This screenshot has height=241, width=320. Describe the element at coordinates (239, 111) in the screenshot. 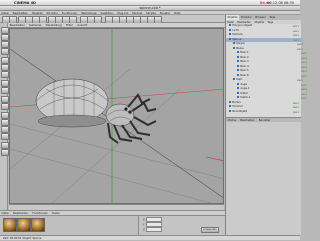

I see `tree-item-label: Null-Objekt` at that location.